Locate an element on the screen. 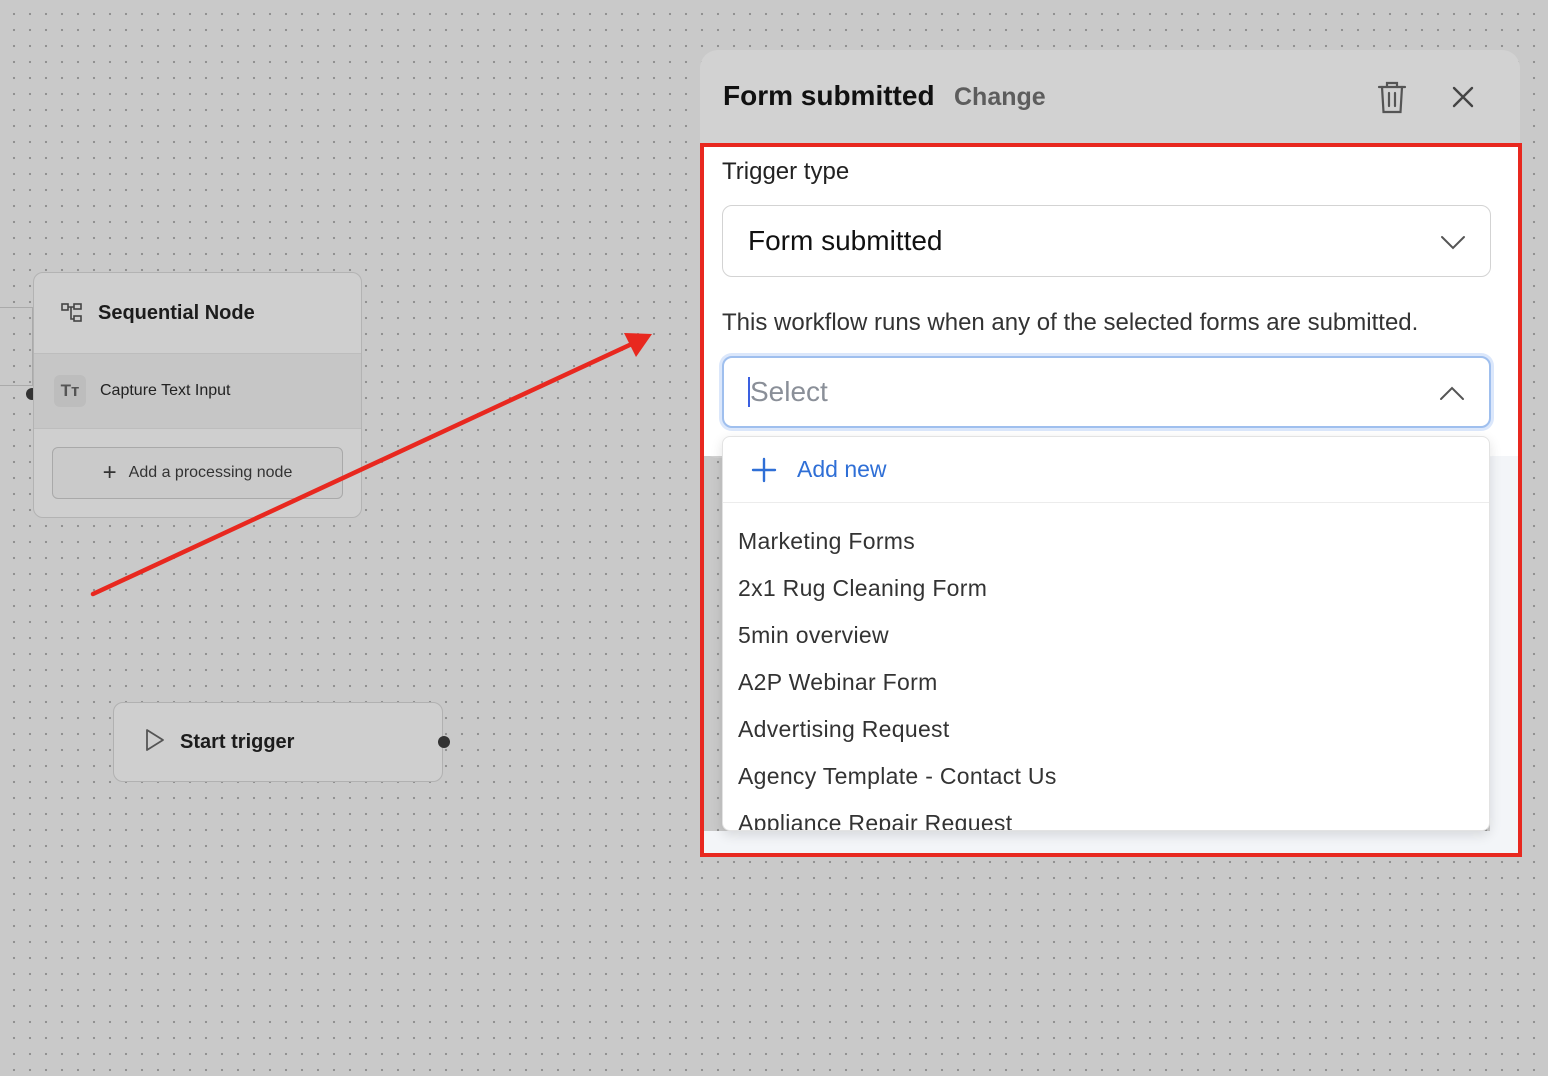 The width and height of the screenshot is (1548, 1076). form-option: Advertising Request is located at coordinates (1106, 729).